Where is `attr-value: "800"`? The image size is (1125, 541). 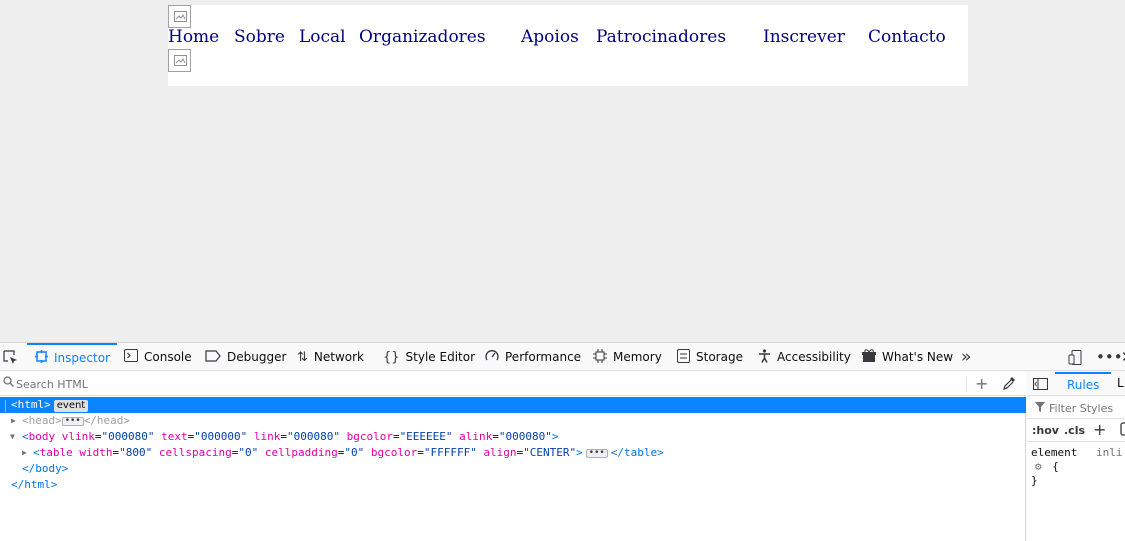
attr-value: "800" is located at coordinates (135, 452).